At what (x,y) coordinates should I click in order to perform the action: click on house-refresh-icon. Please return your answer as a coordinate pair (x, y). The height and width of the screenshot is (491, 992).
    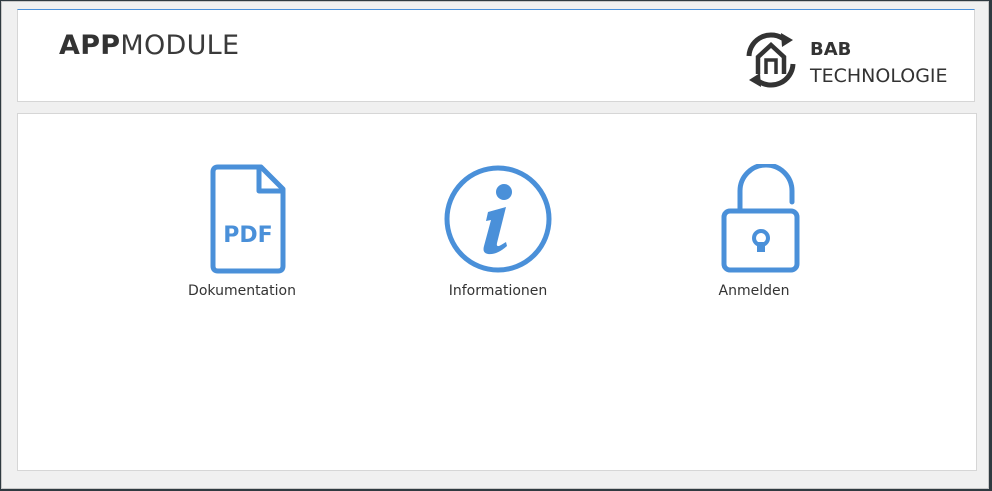
    Looking at the image, I should click on (771, 60).